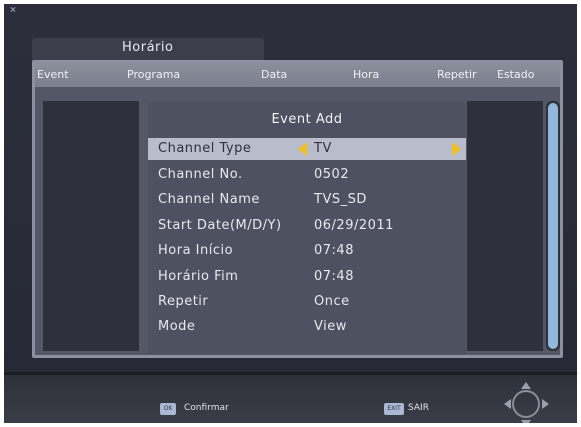 This screenshot has height=427, width=581. Describe the element at coordinates (526, 385) in the screenshot. I see `dpad-up-icon` at that location.